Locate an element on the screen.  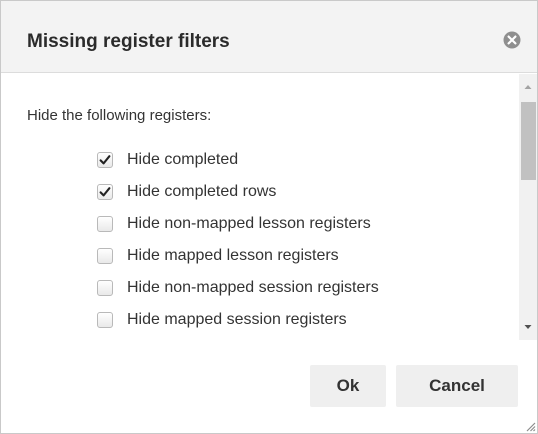
option-hide-non-mapped-lesson-registers: Hide non-mapped lesson registers is located at coordinates (234, 224).